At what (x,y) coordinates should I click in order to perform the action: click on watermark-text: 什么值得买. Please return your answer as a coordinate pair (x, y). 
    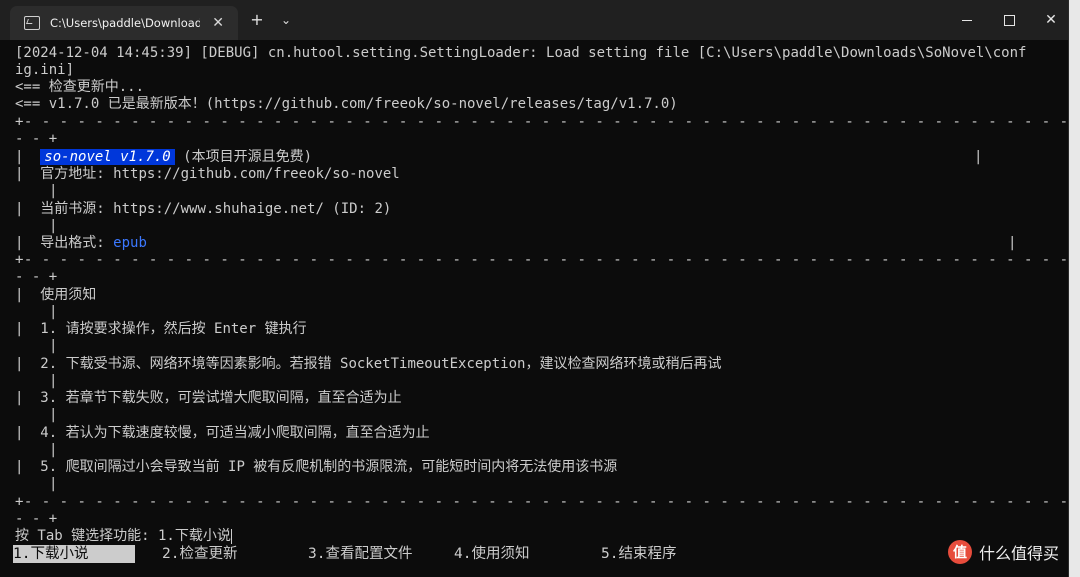
    Looking at the image, I should click on (1019, 553).